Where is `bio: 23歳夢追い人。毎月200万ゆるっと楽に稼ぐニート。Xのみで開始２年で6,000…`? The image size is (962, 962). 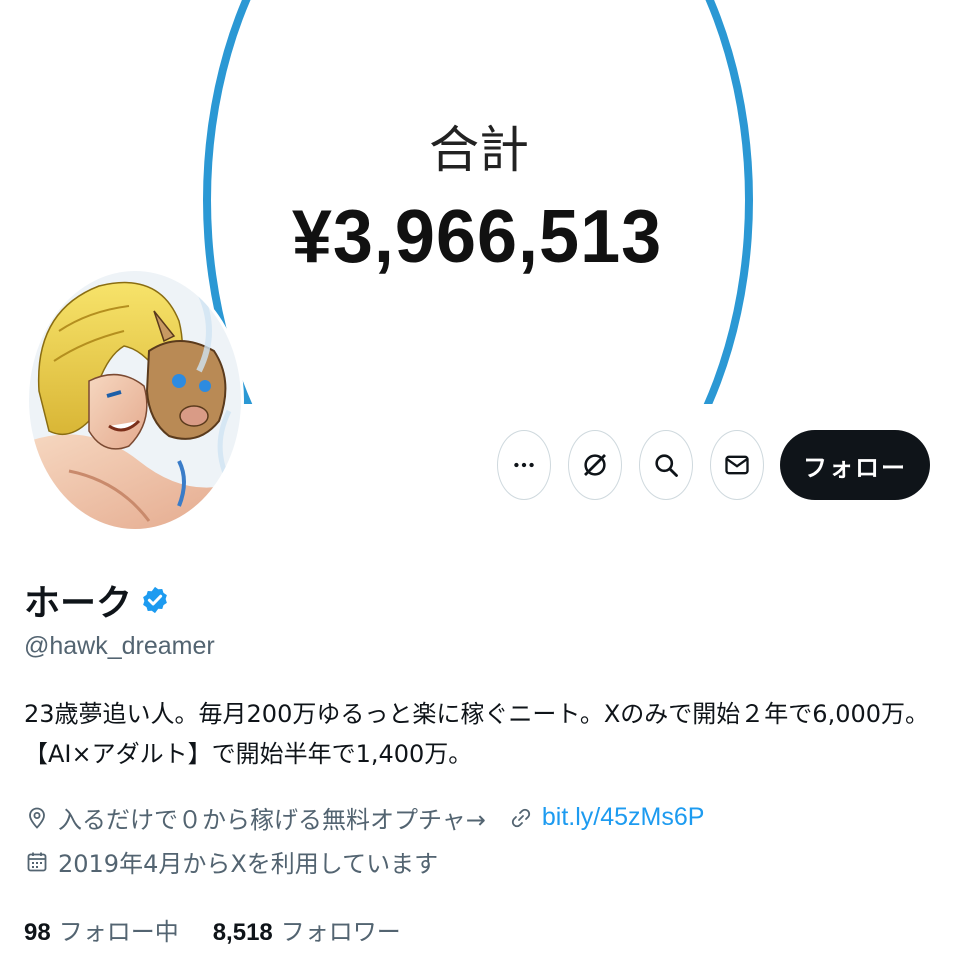 bio: 23歳夢追い人。毎月200万ゆるっと楽に稼ぐニート。Xのみで開始２年で6,000… is located at coordinates (484, 734).